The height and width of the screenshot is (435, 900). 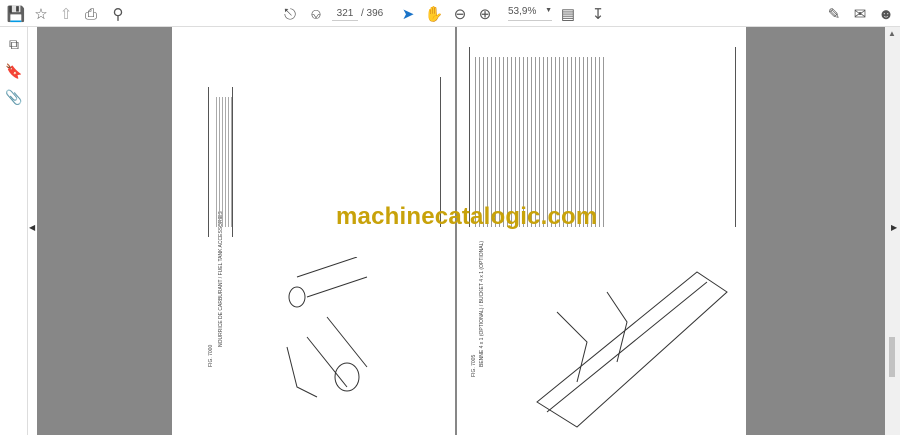 What do you see at coordinates (474, 365) in the screenshot?
I see `figure-label: FIG. 7005` at bounding box center [474, 365].